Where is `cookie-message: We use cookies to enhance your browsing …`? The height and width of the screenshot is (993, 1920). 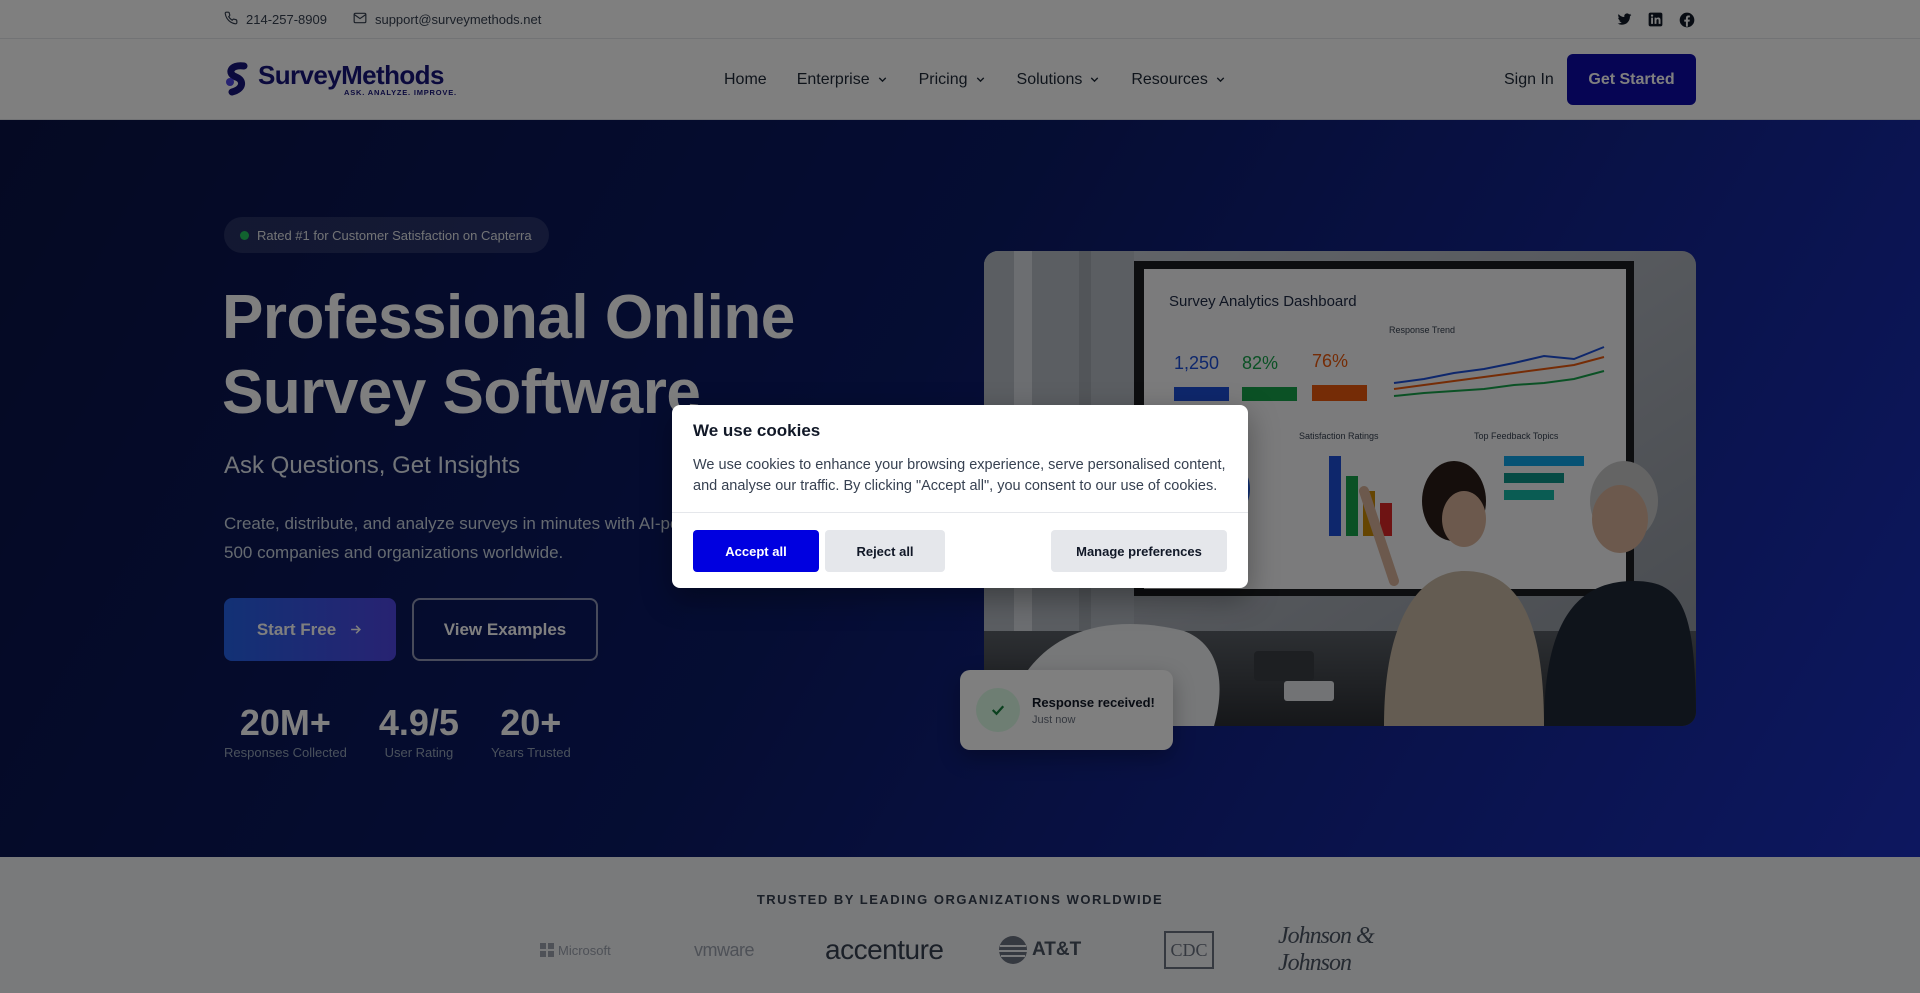 cookie-message: We use cookies to enhance your browsing … is located at coordinates (959, 475).